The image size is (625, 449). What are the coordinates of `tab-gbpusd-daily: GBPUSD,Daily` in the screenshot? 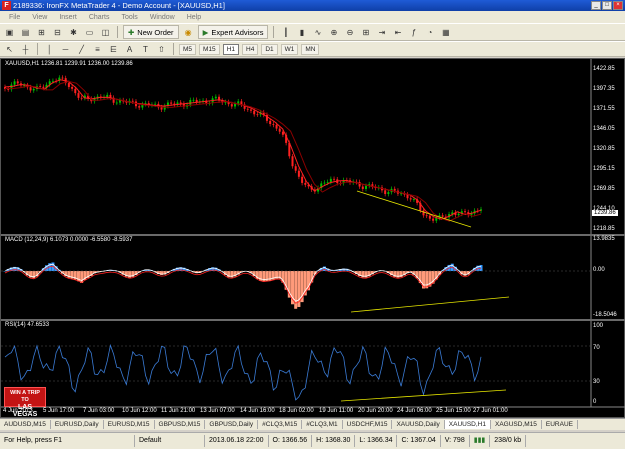 It's located at (232, 424).